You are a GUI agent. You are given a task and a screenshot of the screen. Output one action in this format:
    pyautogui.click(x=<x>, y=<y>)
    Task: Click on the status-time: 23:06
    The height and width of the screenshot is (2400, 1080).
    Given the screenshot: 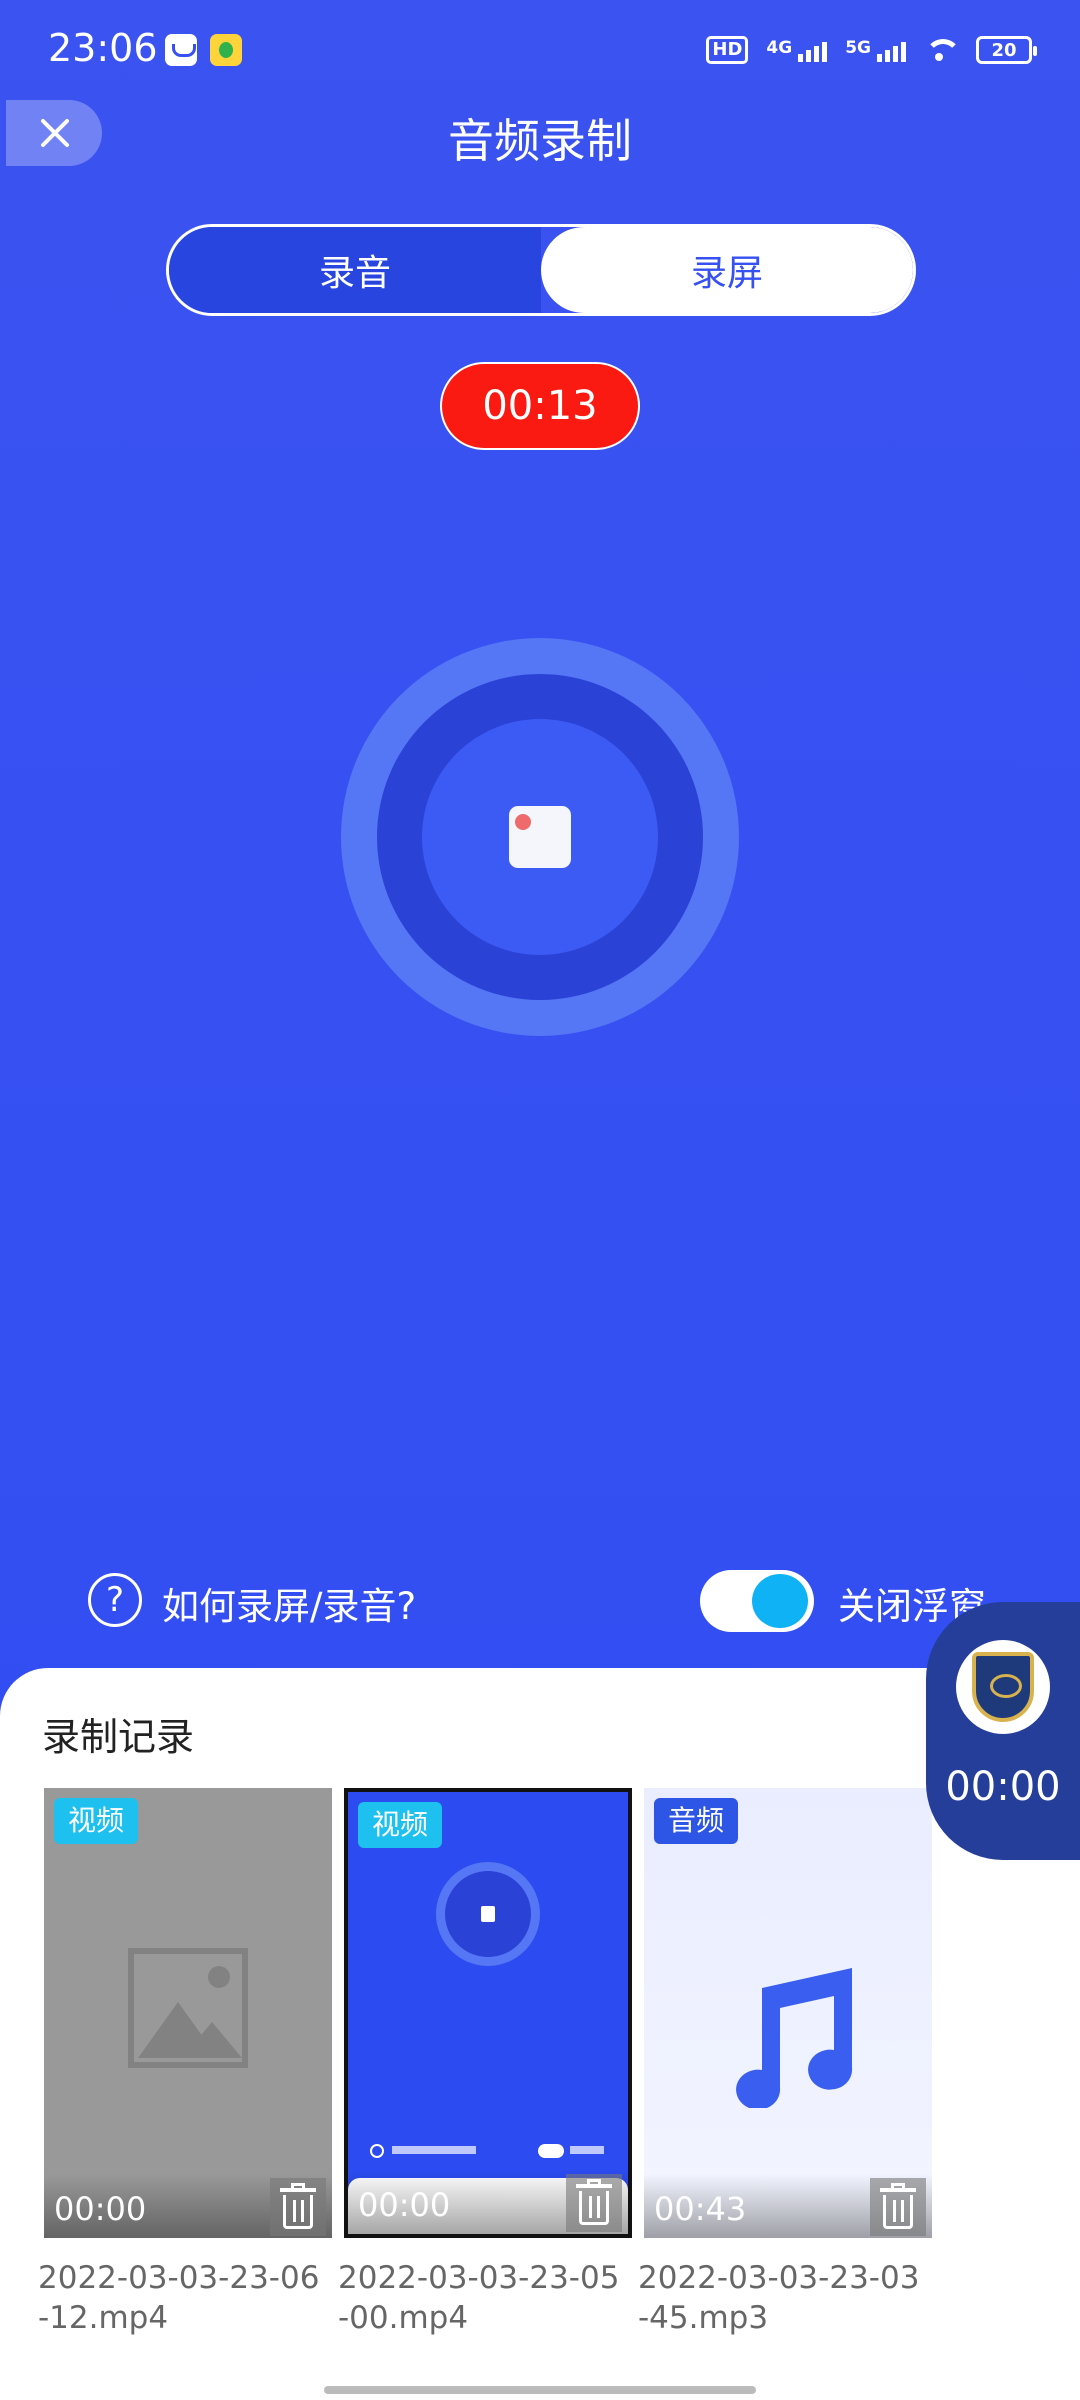 What is the action you would take?
    pyautogui.click(x=103, y=48)
    